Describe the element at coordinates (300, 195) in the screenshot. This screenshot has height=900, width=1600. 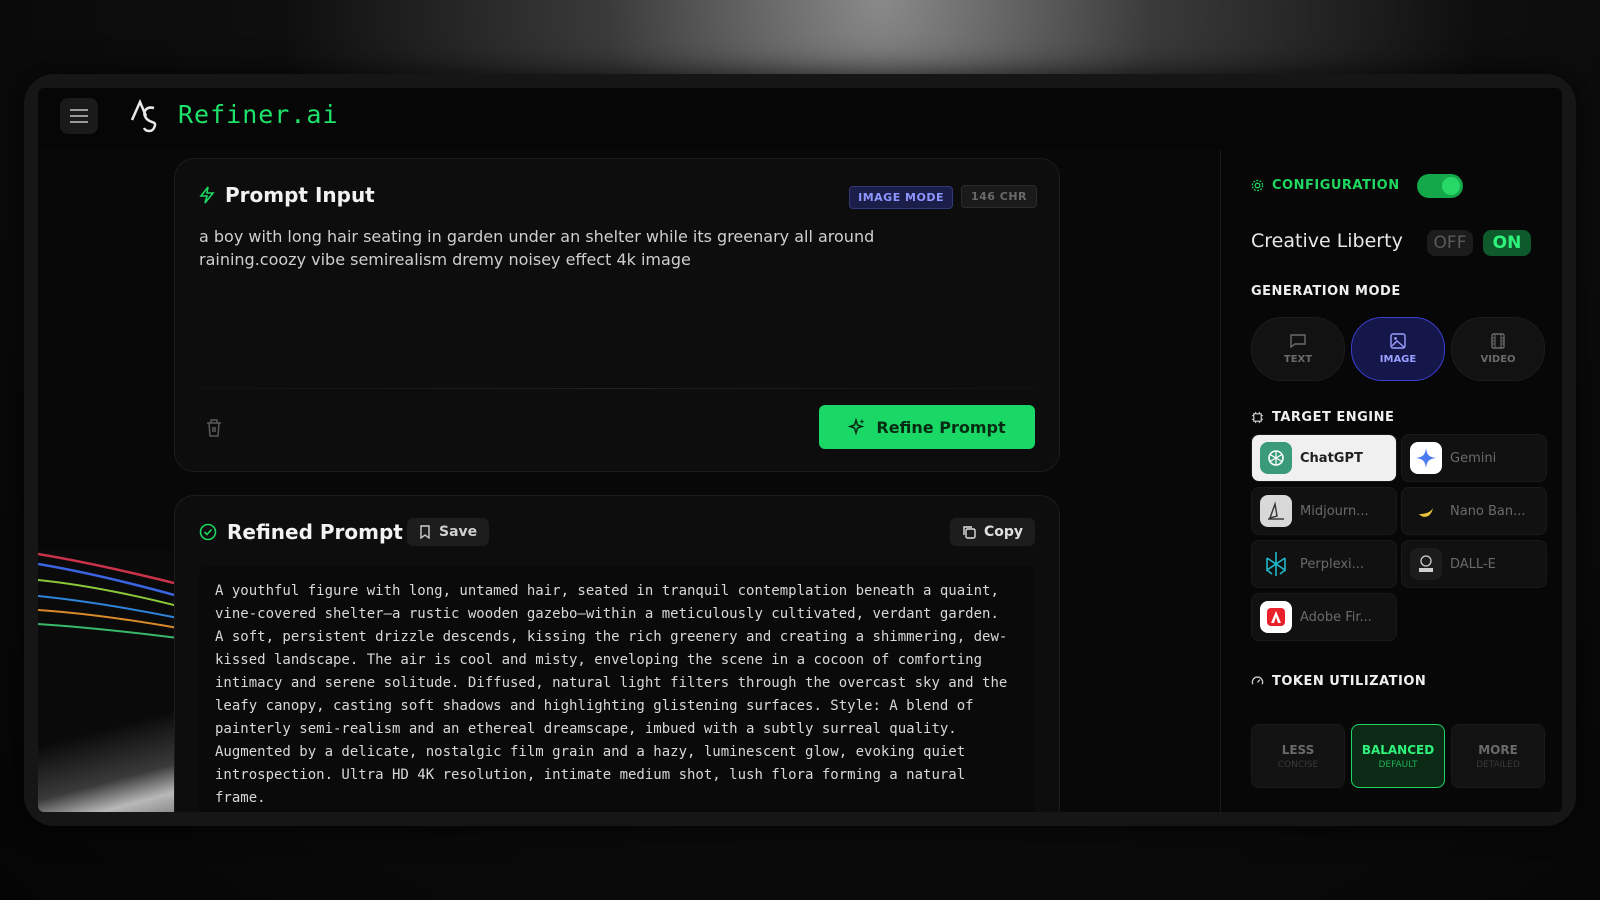
I see `prompt-input-title: Prompt Input` at that location.